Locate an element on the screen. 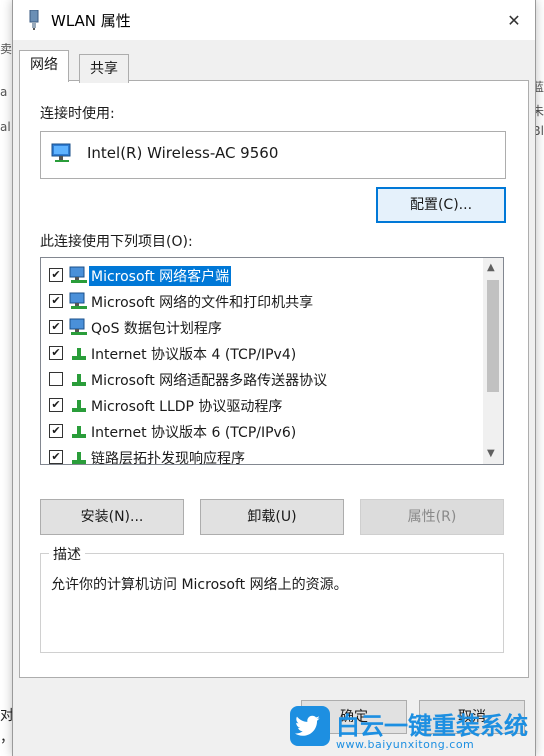 This screenshot has width=544, height=756. close-icon: ✕ is located at coordinates (514, 20).